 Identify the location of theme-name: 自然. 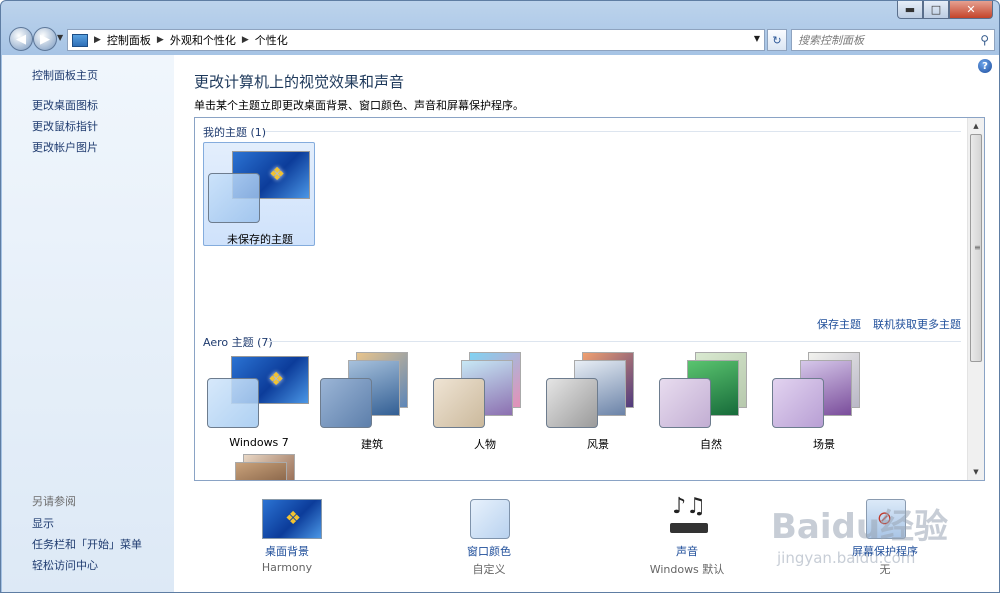
(711, 444).